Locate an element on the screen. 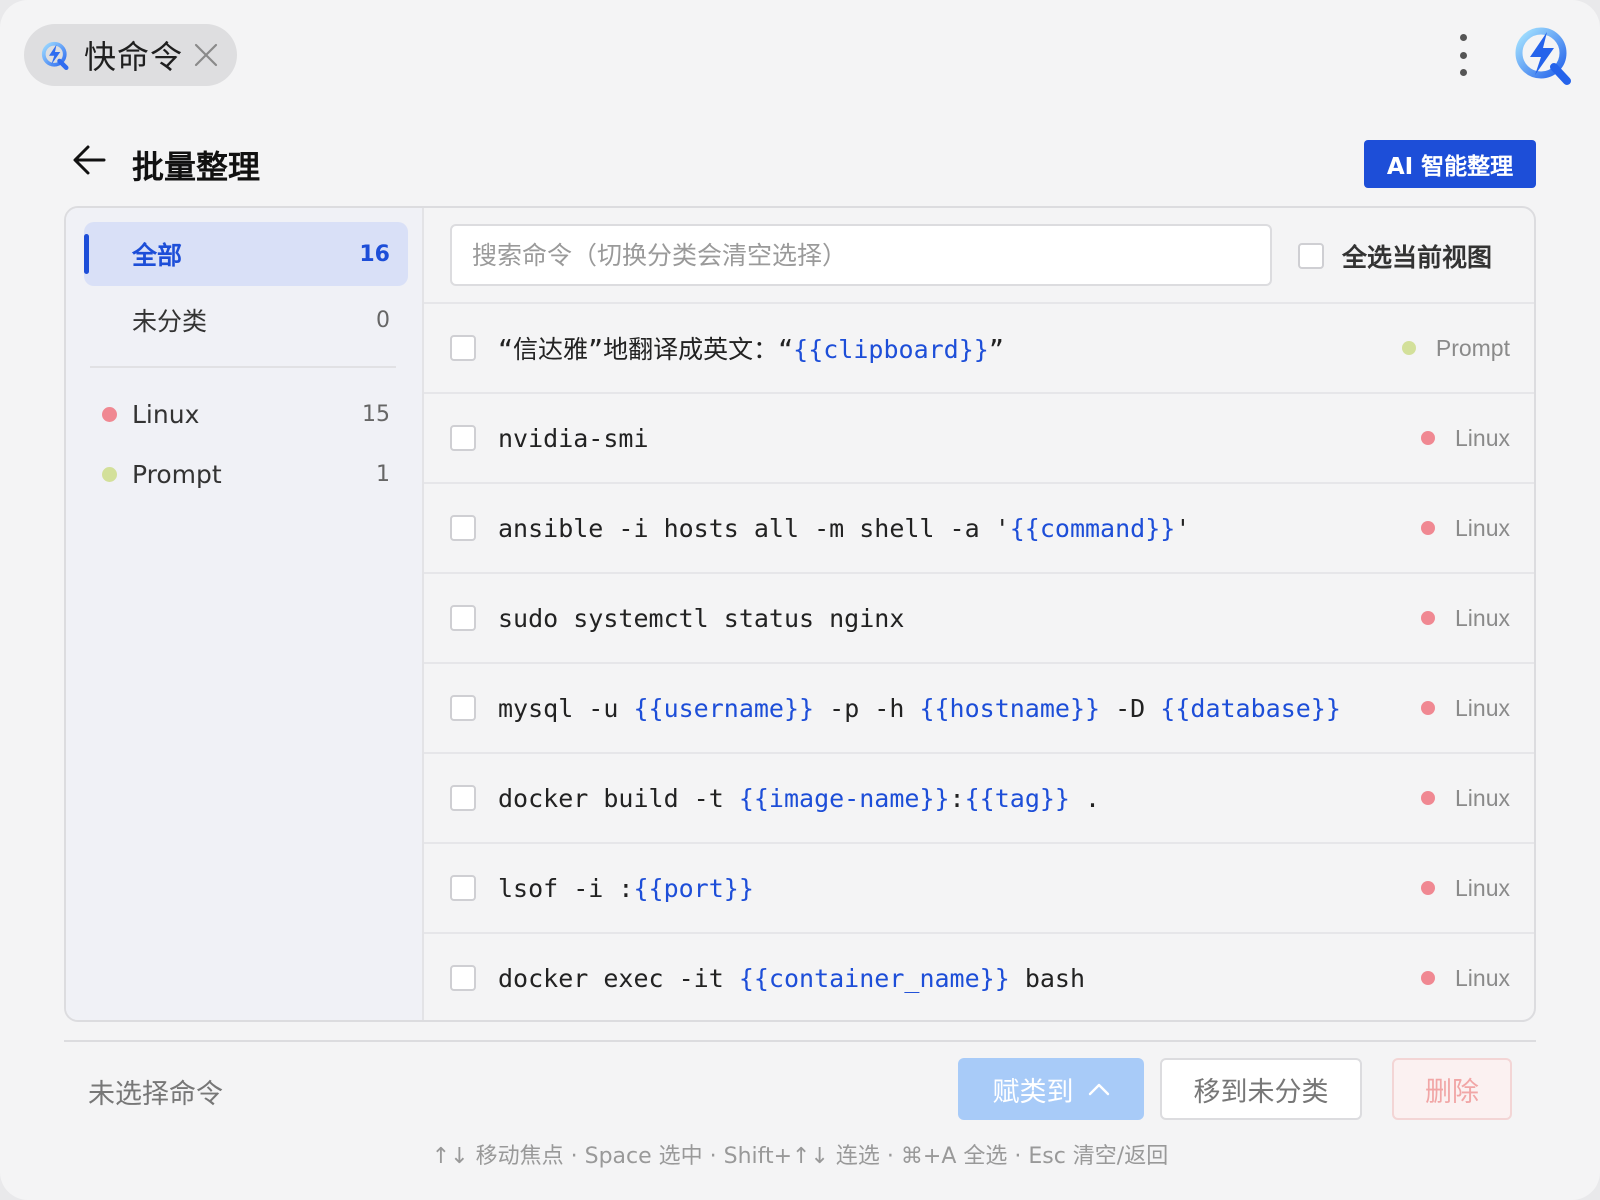 The width and height of the screenshot is (1600, 1200). command-text: sudo systemctl status nginx is located at coordinates (701, 618).